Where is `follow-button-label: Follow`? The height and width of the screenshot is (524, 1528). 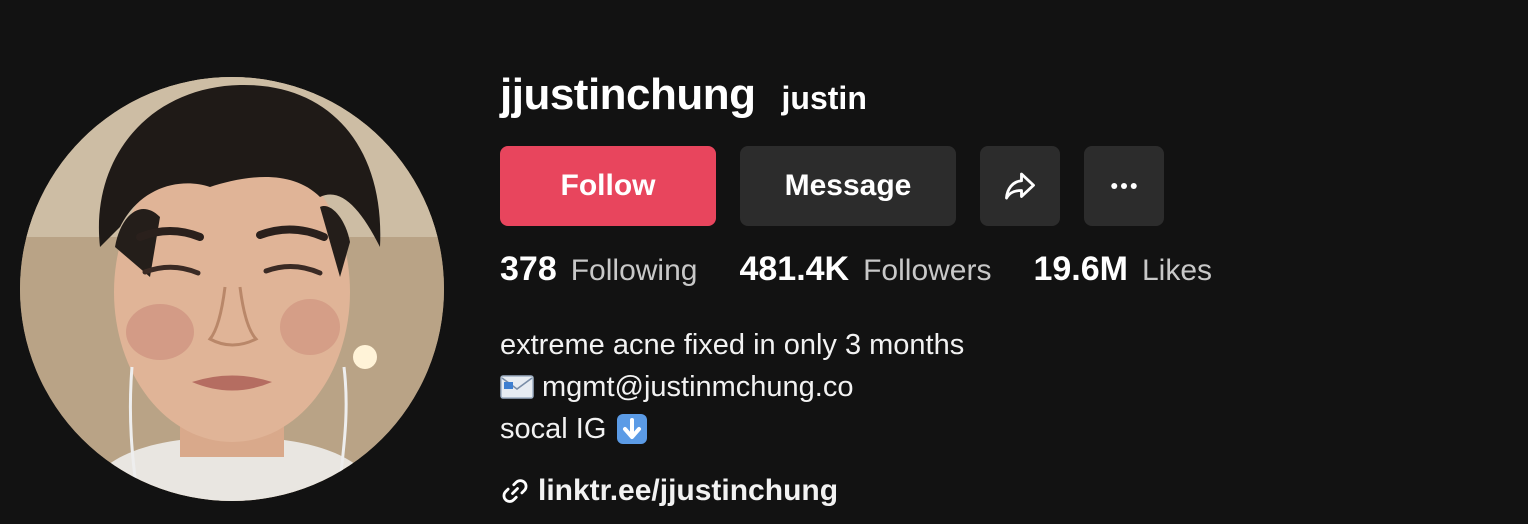 follow-button-label: Follow is located at coordinates (608, 185).